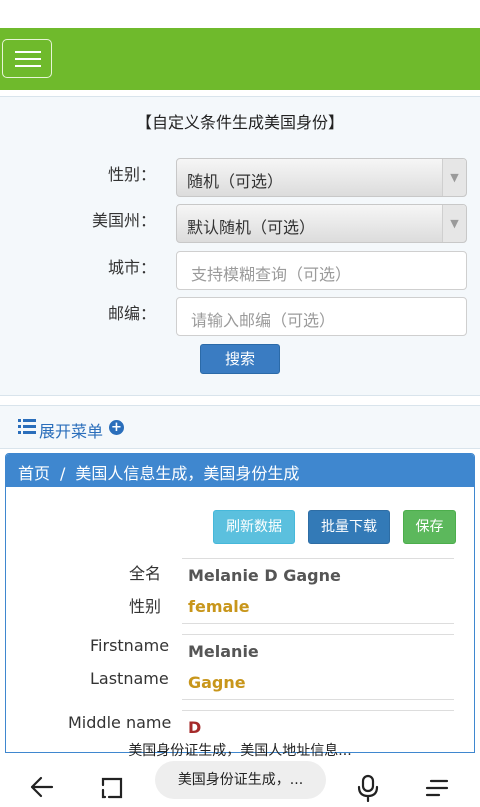  I want to click on zip-input: 请输入邮编（可选）, so click(321, 316).